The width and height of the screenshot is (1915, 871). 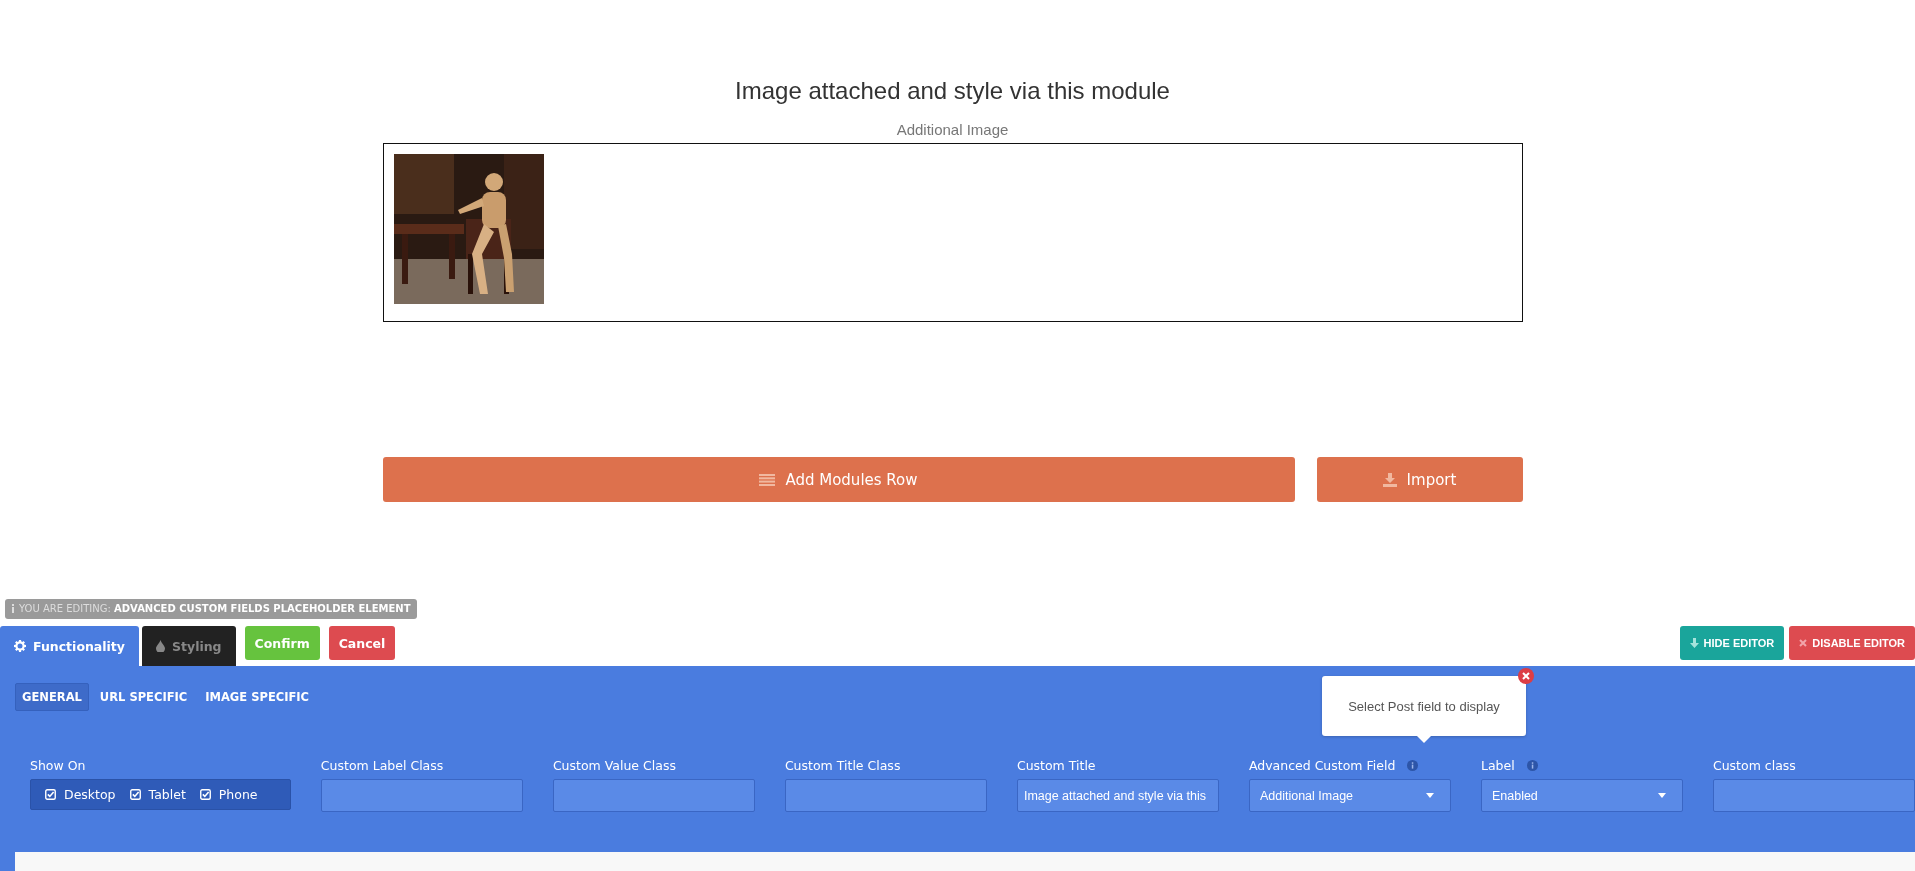 What do you see at coordinates (1419, 479) in the screenshot?
I see `import-button: Import` at bounding box center [1419, 479].